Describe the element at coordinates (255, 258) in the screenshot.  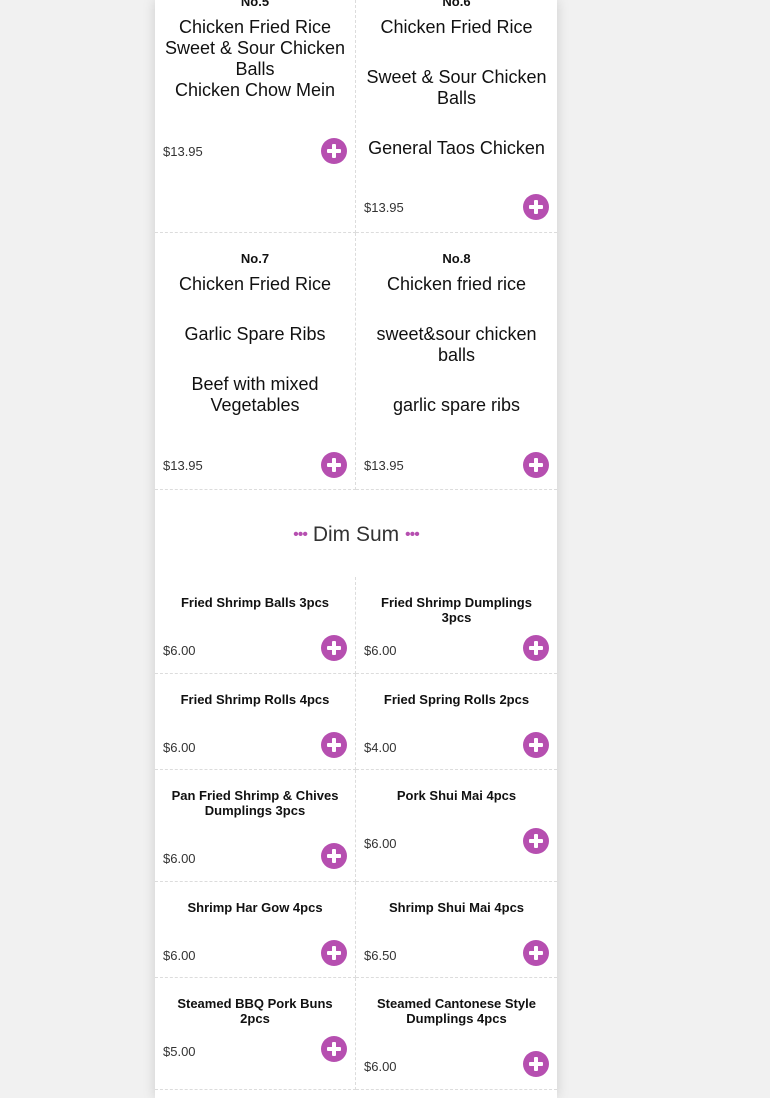
I see `combo-title: No.7` at that location.